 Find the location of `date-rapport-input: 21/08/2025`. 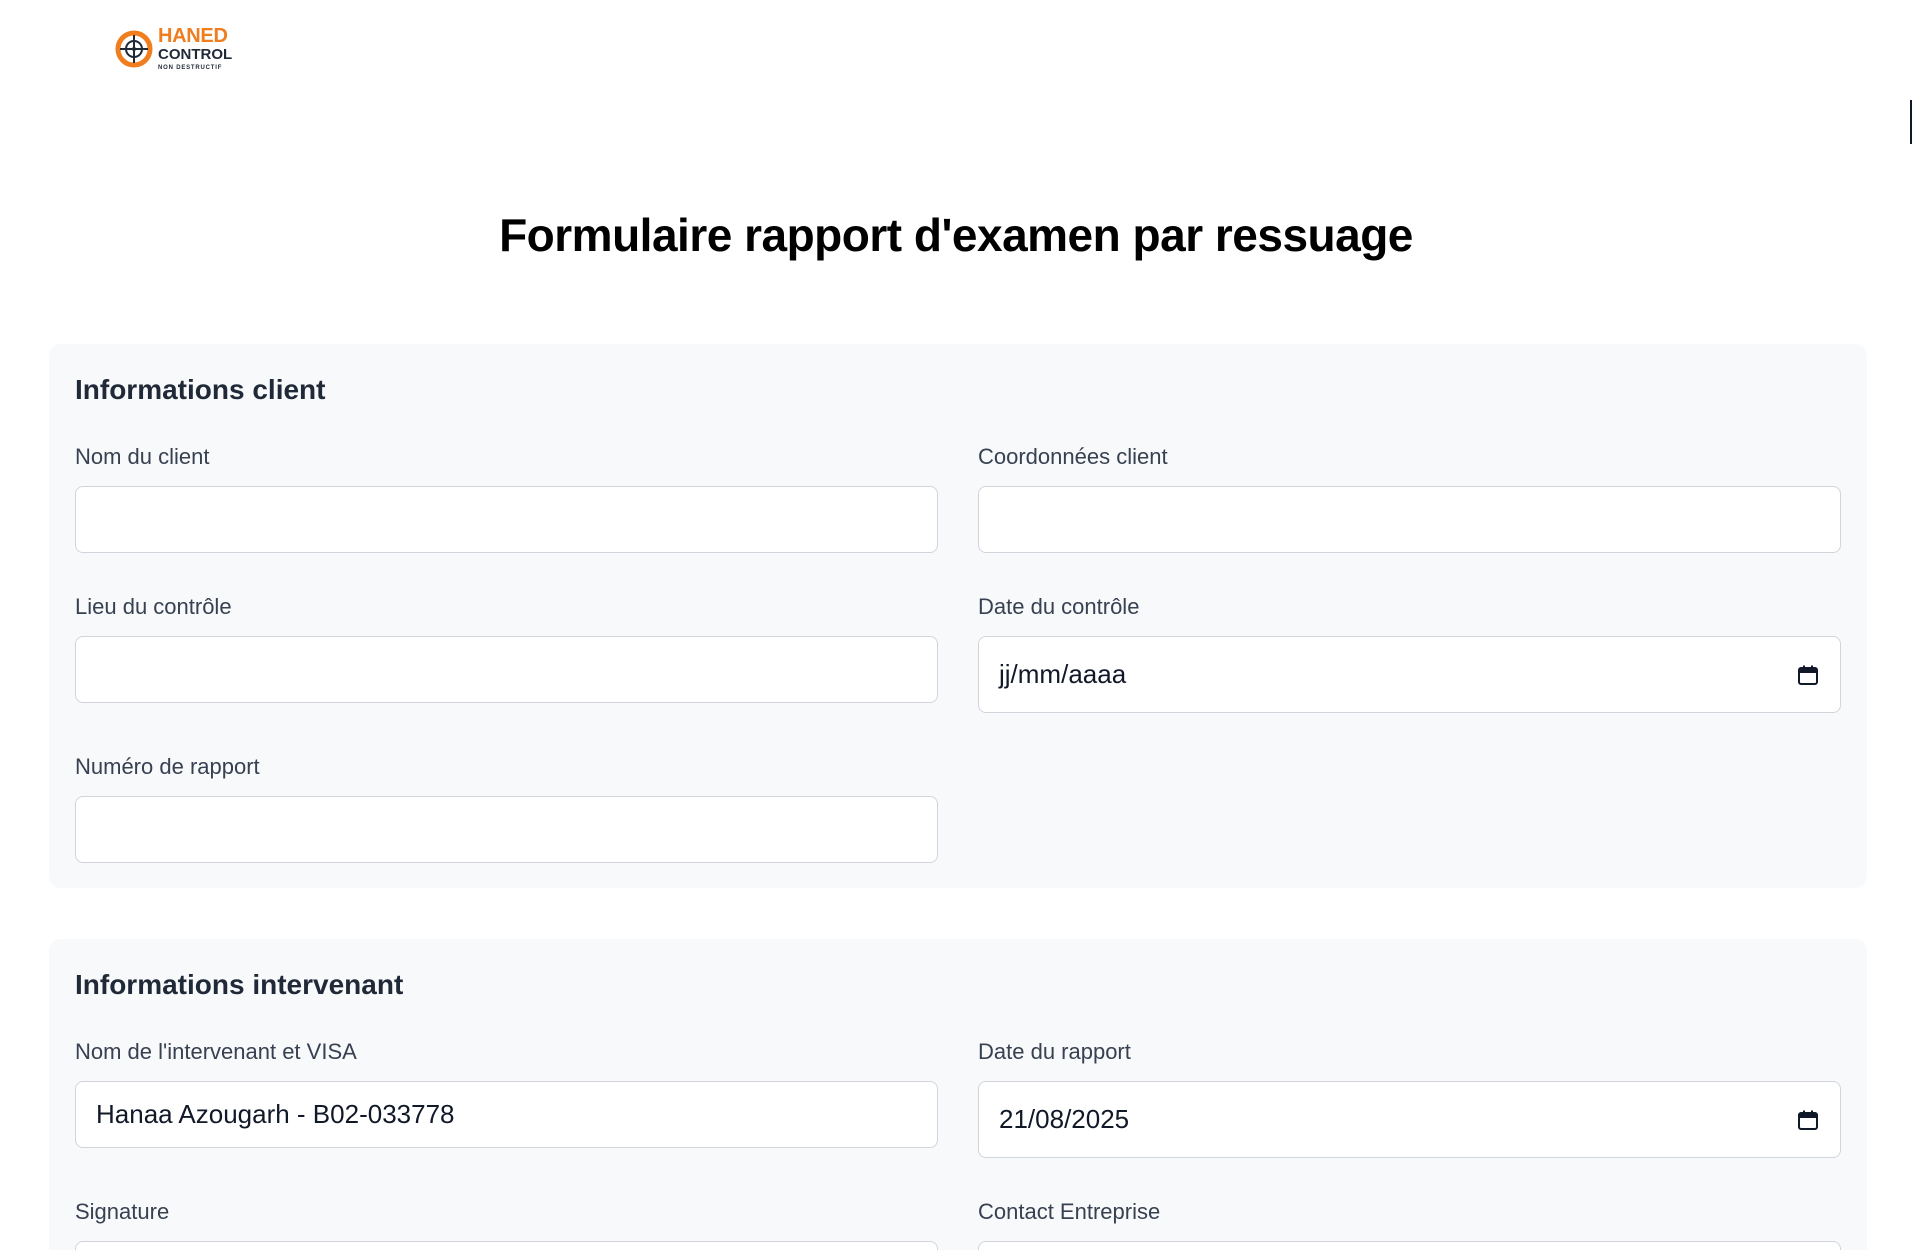

date-rapport-input: 21/08/2025 is located at coordinates (1409, 1119).